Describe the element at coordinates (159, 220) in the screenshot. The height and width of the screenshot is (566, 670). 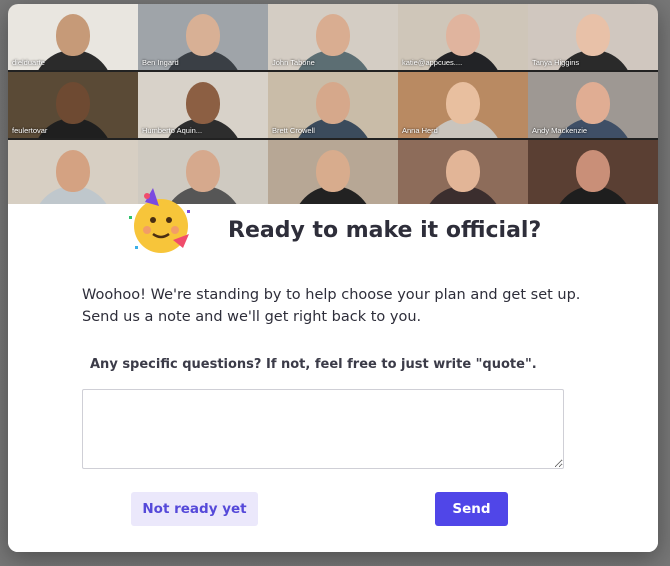
I see `party-face-icon` at that location.